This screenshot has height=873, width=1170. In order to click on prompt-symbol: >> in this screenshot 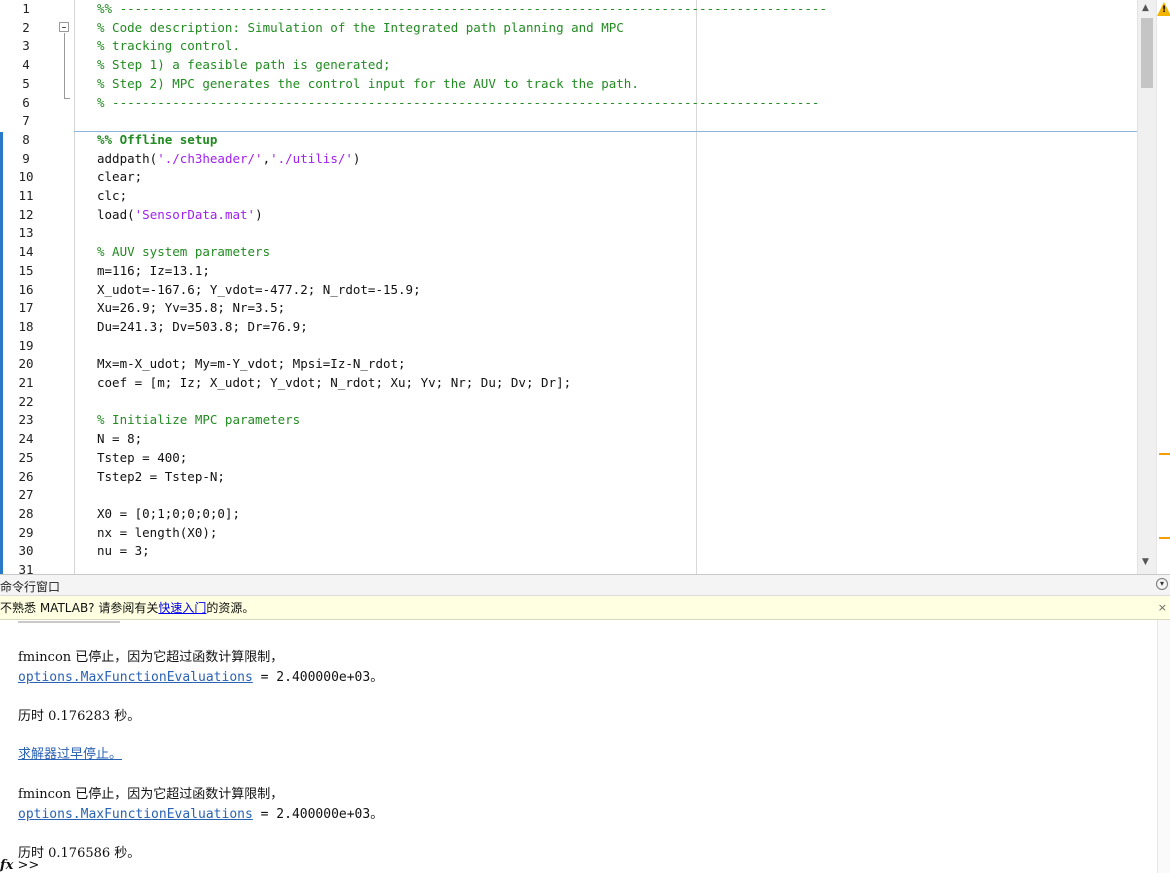, I will do `click(28, 865)`.